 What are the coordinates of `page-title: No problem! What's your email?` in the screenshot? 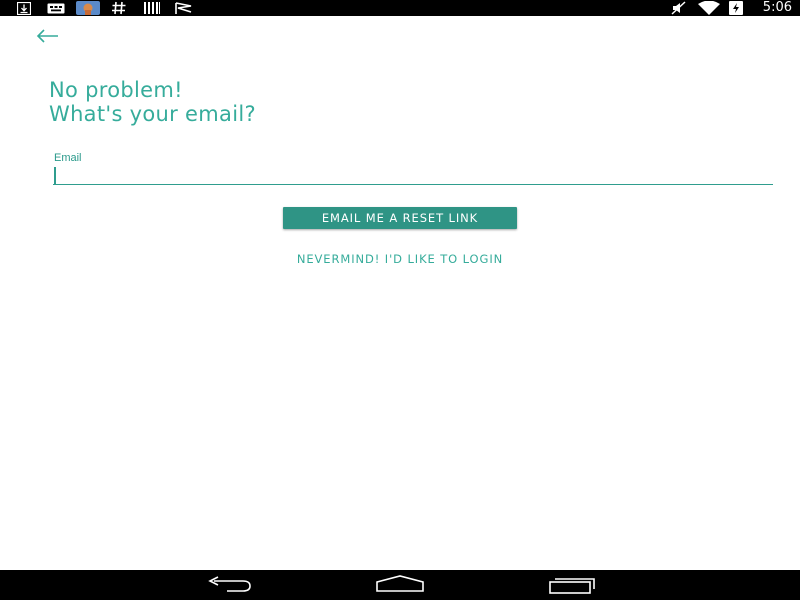 It's located at (152, 102).